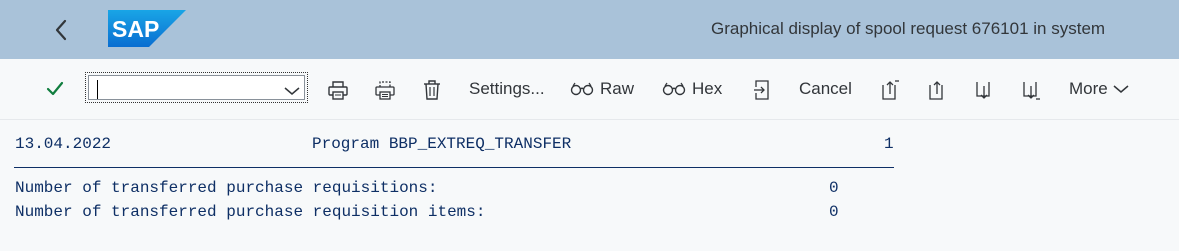 This screenshot has height=251, width=1179. I want to click on cancel-label: Cancel, so click(825, 88).